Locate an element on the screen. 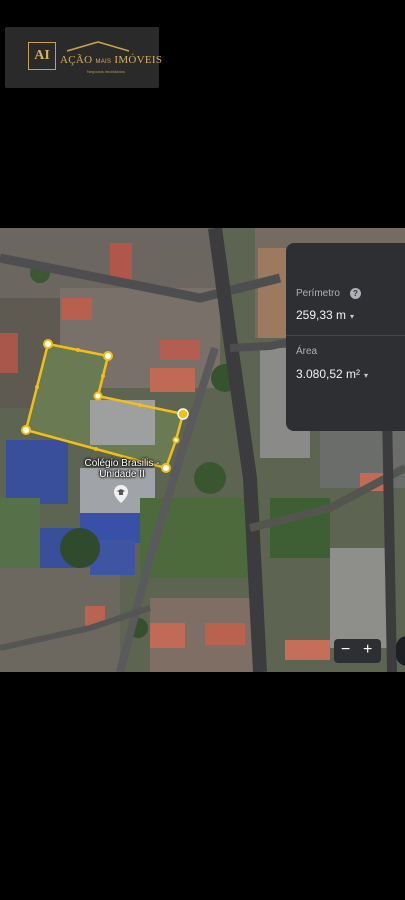 The width and height of the screenshot is (405, 900). measure-panel: Perímetro ? 259,33 m ▾ Área 3.080,52 m² ▾ is located at coordinates (345, 337).